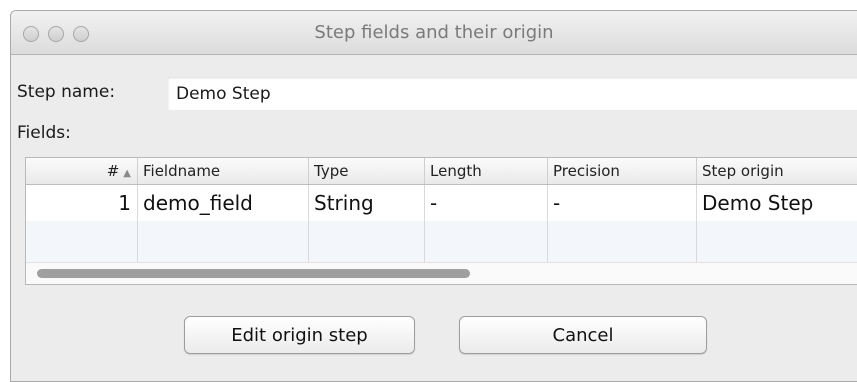  I want to click on column-header-number: # ▲, so click(82, 171).